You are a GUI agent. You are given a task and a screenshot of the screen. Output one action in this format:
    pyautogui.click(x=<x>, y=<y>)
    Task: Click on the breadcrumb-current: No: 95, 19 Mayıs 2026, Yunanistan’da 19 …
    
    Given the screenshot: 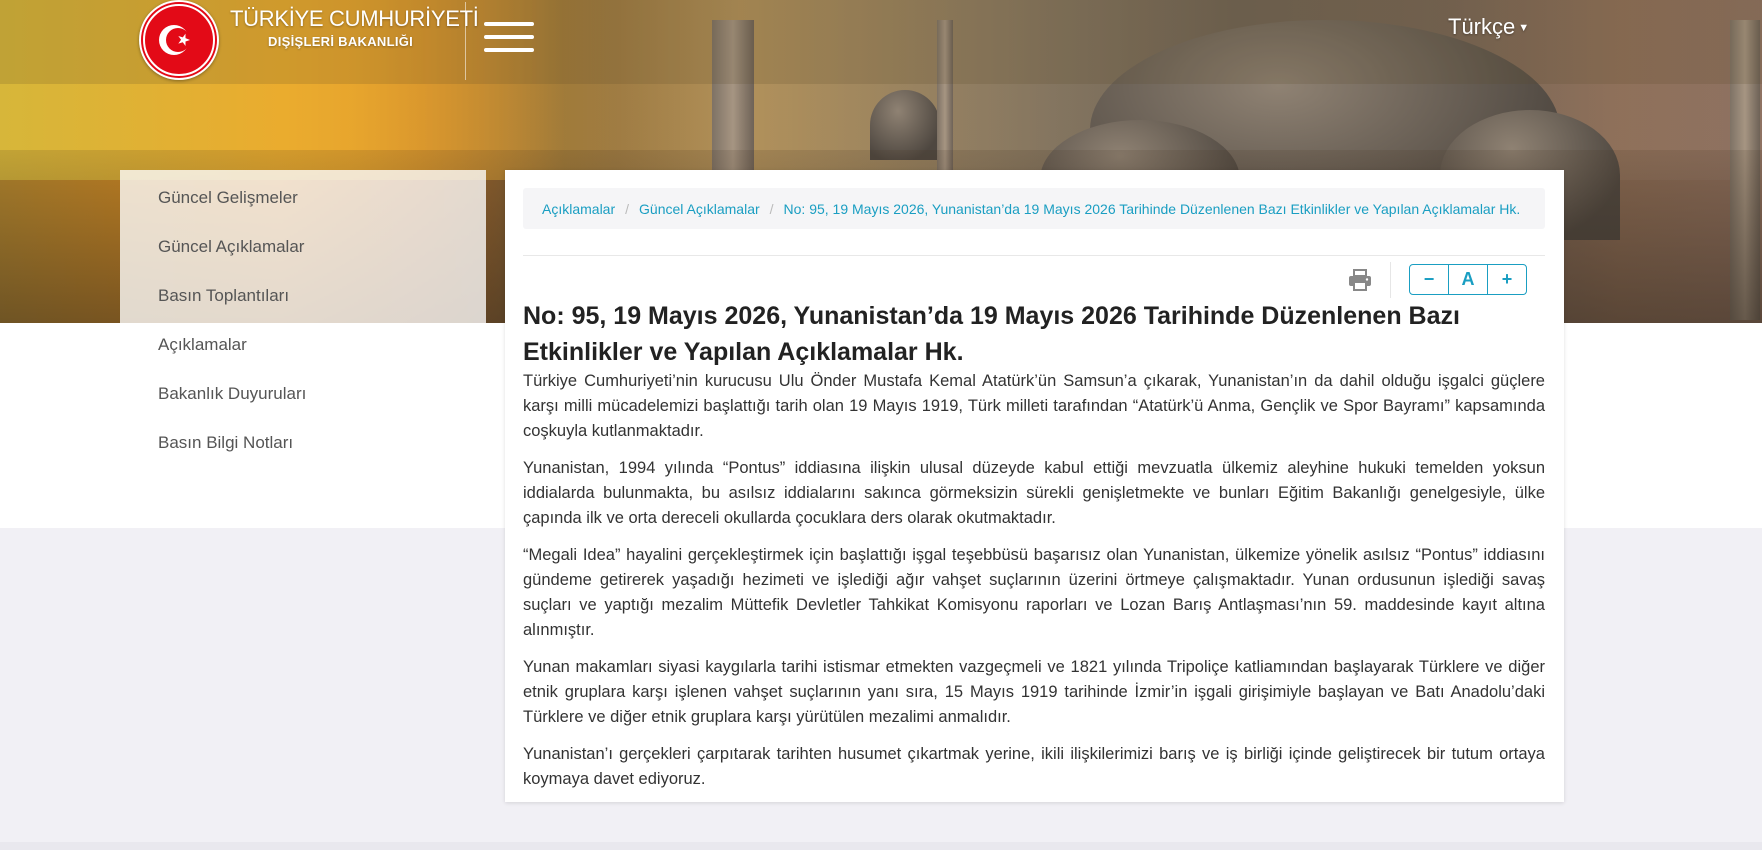 What is the action you would take?
    pyautogui.click(x=1152, y=209)
    